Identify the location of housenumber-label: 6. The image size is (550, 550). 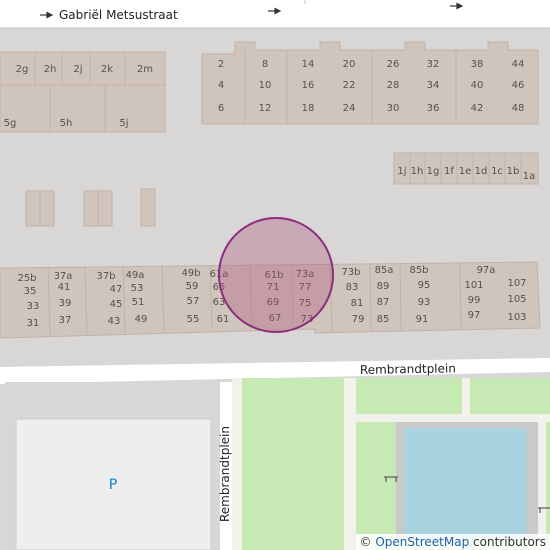
(221, 108).